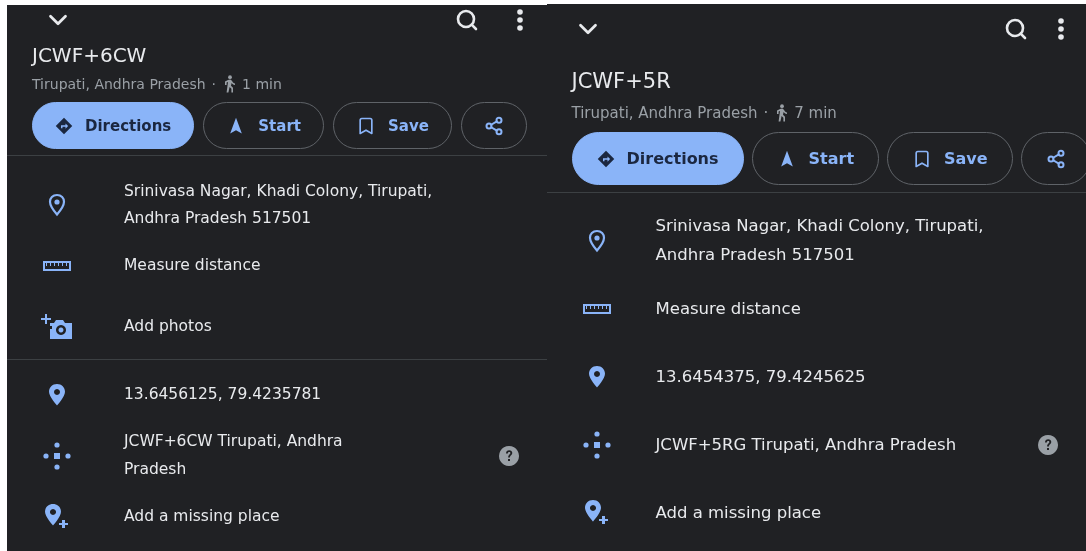  Describe the element at coordinates (815, 113) in the screenshot. I see `walk-time: 7 min` at that location.